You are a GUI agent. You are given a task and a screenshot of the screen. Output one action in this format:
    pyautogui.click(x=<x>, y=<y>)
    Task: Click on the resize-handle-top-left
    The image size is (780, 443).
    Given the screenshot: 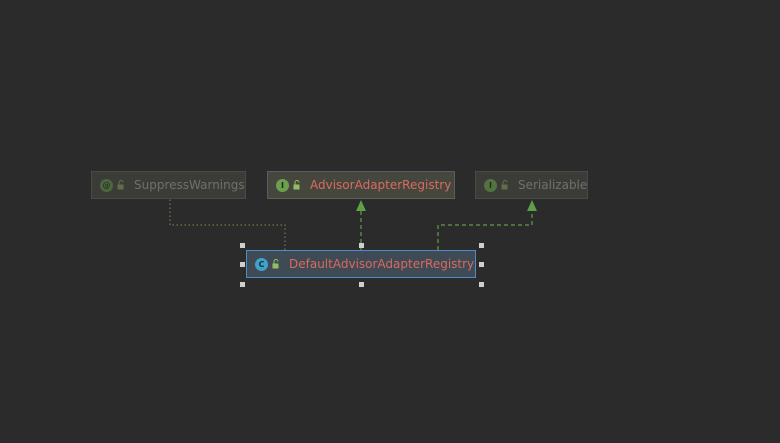 What is the action you would take?
    pyautogui.click(x=242, y=245)
    